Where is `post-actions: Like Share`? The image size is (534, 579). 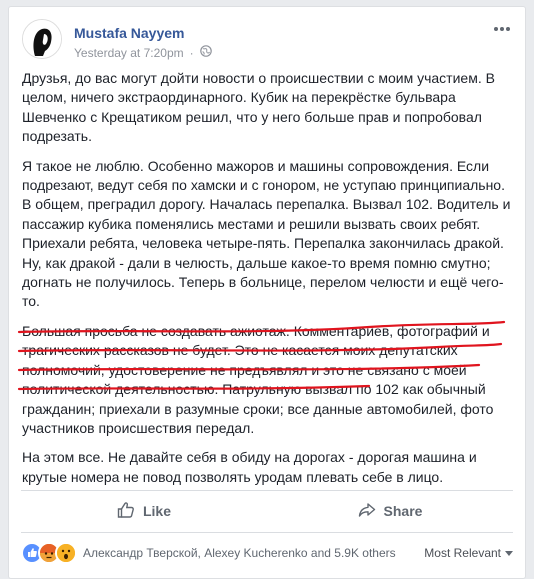 post-actions: Like Share is located at coordinates (267, 511).